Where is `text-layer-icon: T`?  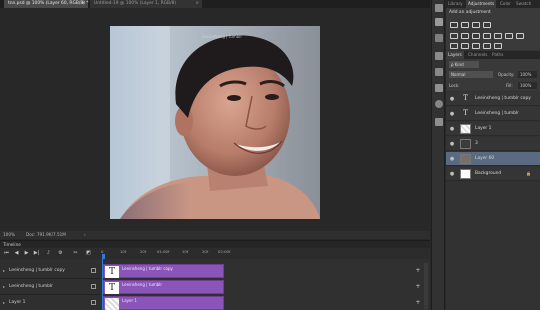 text-layer-icon: T is located at coordinates (465, 113).